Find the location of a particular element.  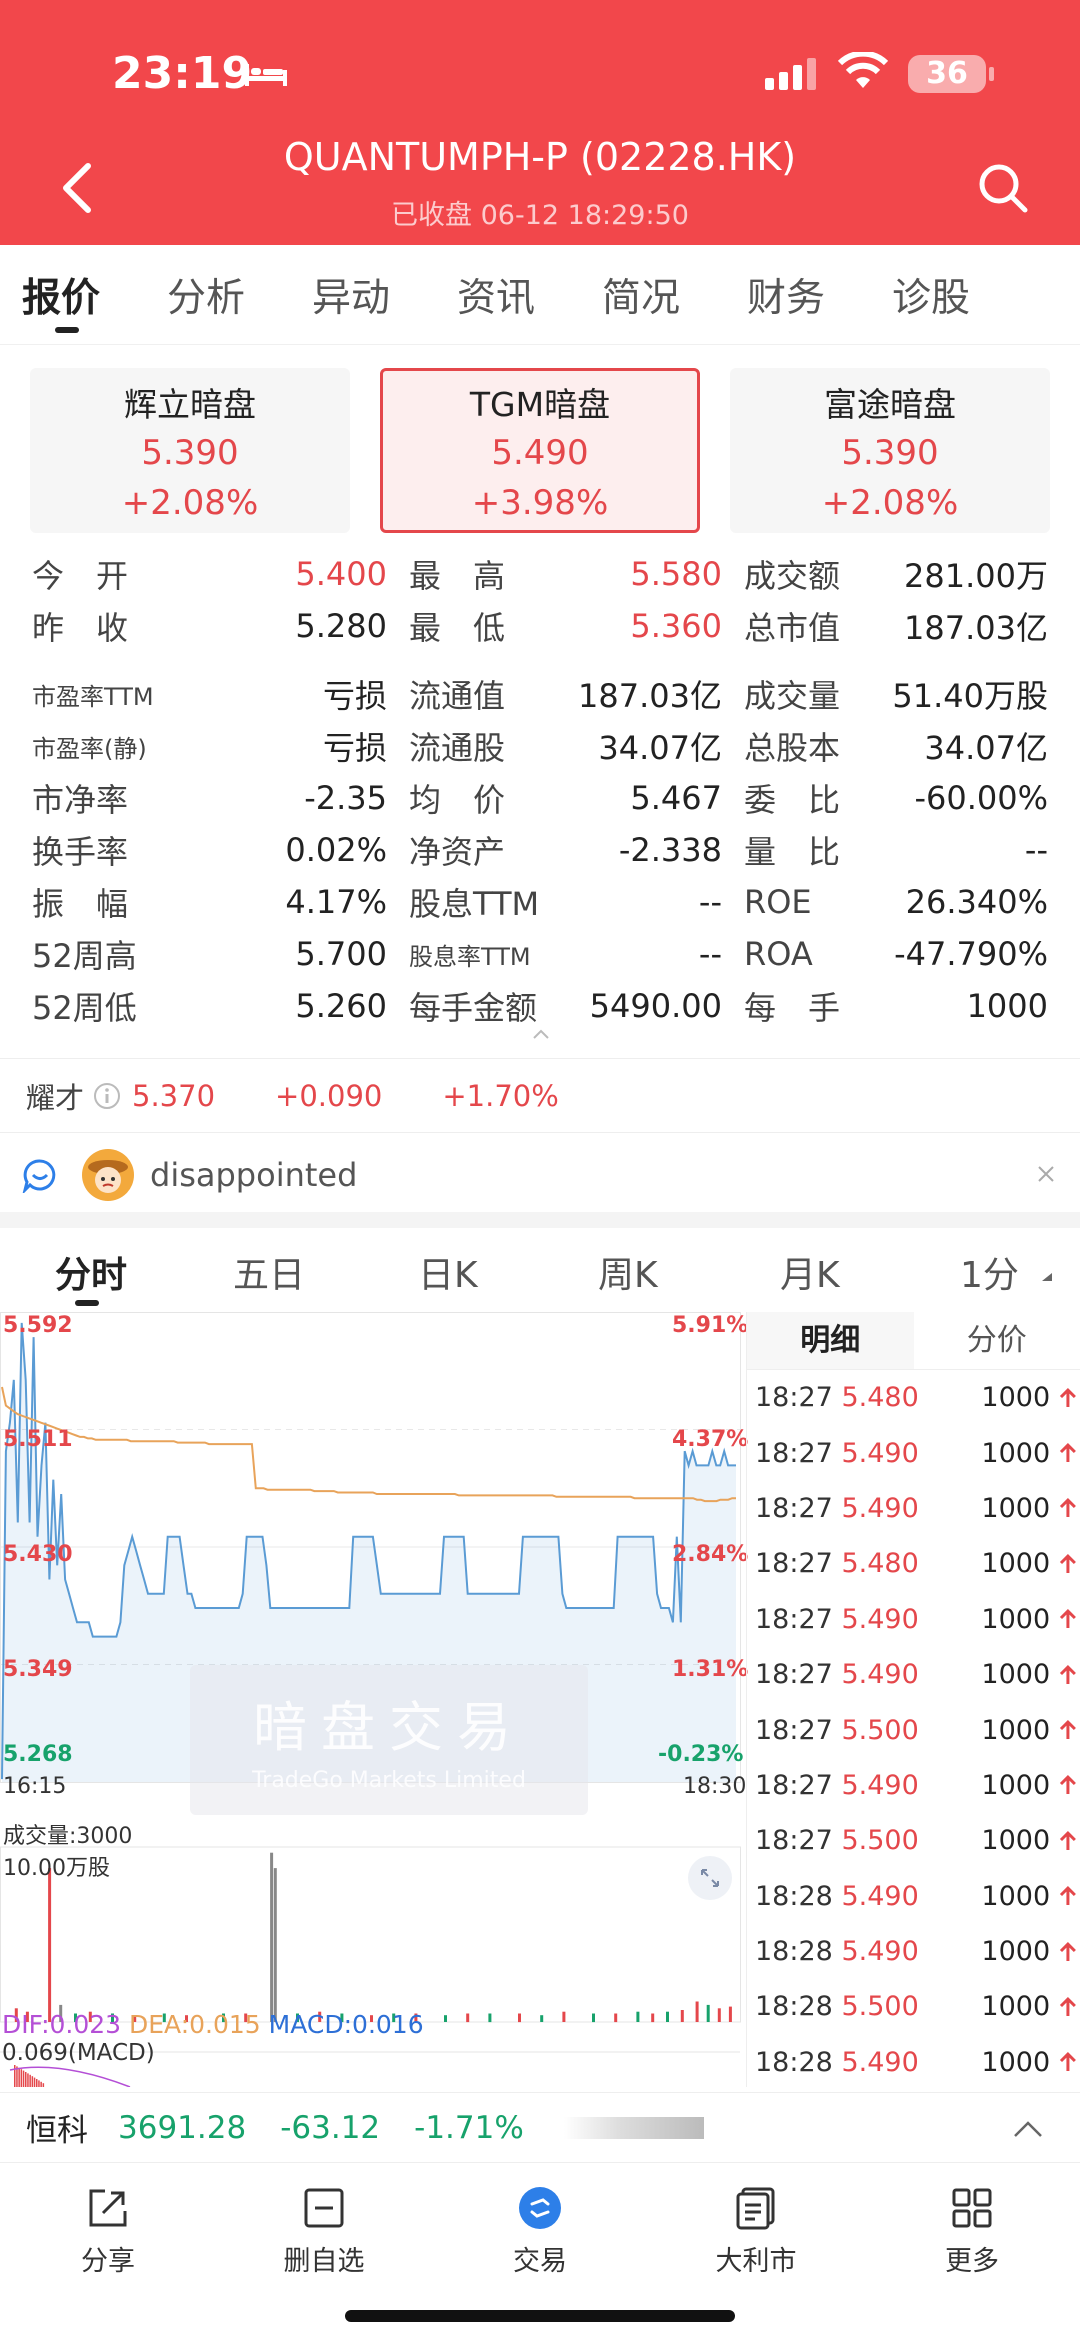

search-icon is located at coordinates (1003, 188).